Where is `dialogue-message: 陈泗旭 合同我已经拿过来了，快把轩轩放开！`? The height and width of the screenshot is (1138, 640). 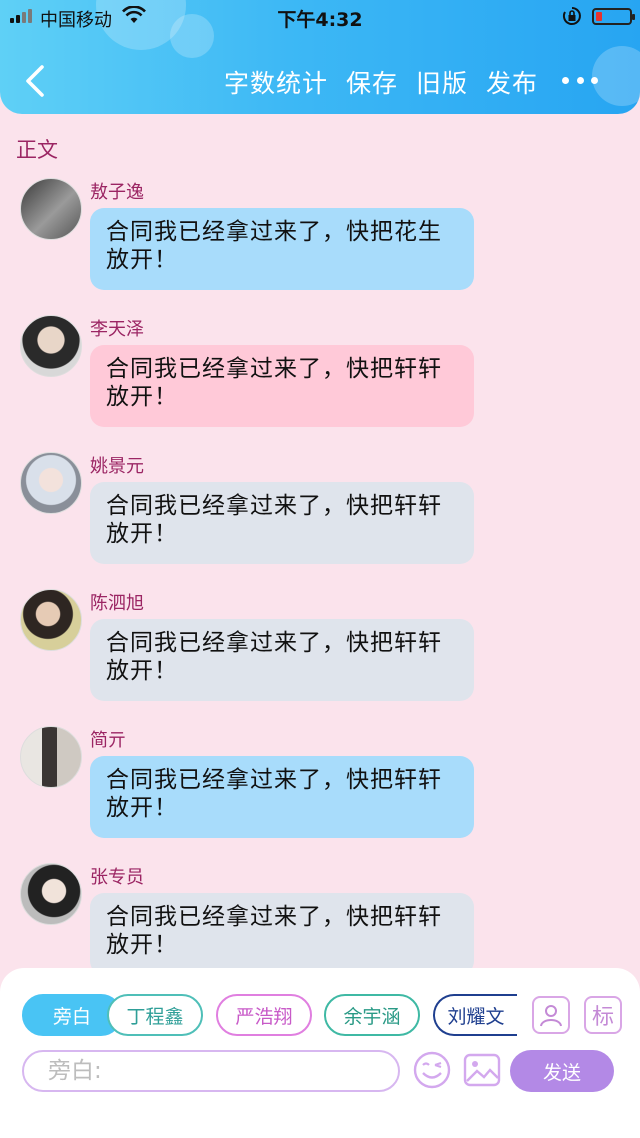
dialogue-message: 陈泗旭 合同我已经拿过来了，快把轩轩放开！ is located at coordinates (320, 655).